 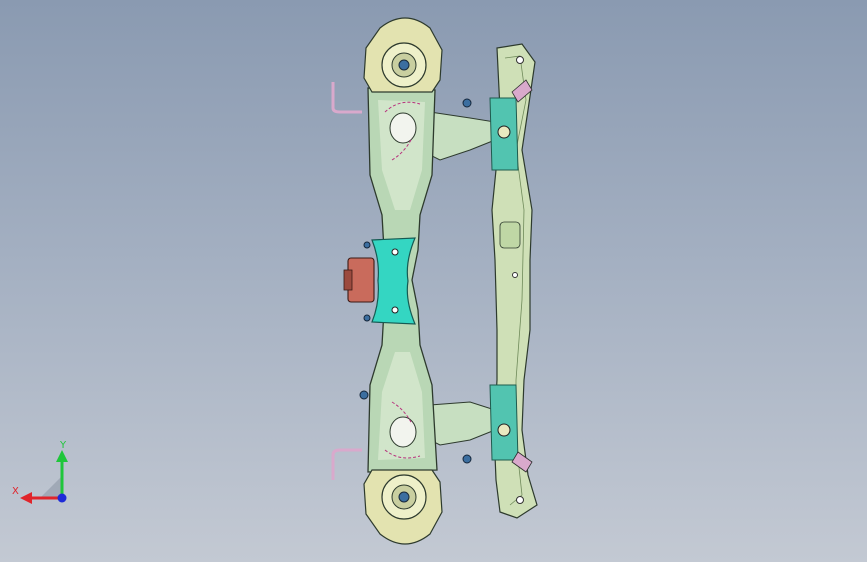 What do you see at coordinates (403, 128) in the screenshot?
I see `upper-access-hole` at bounding box center [403, 128].